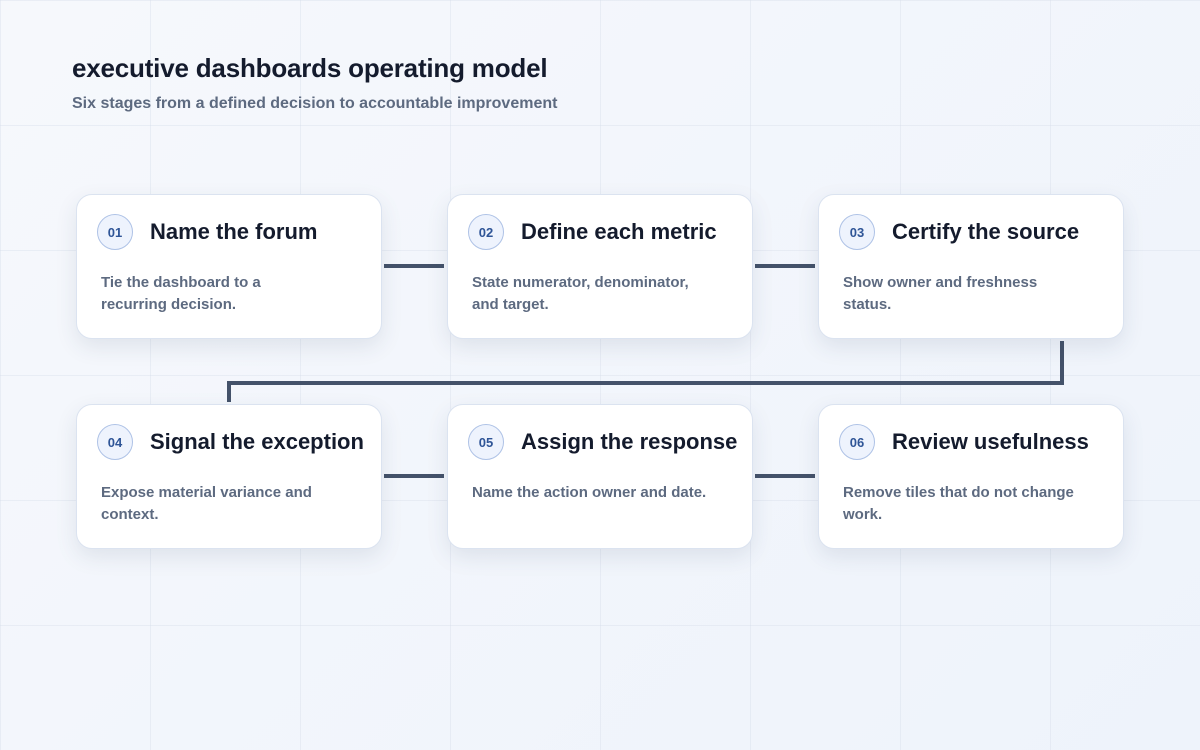 The width and height of the screenshot is (1200, 750). Describe the element at coordinates (115, 232) in the screenshot. I see `stage-number-badge: 01` at that location.